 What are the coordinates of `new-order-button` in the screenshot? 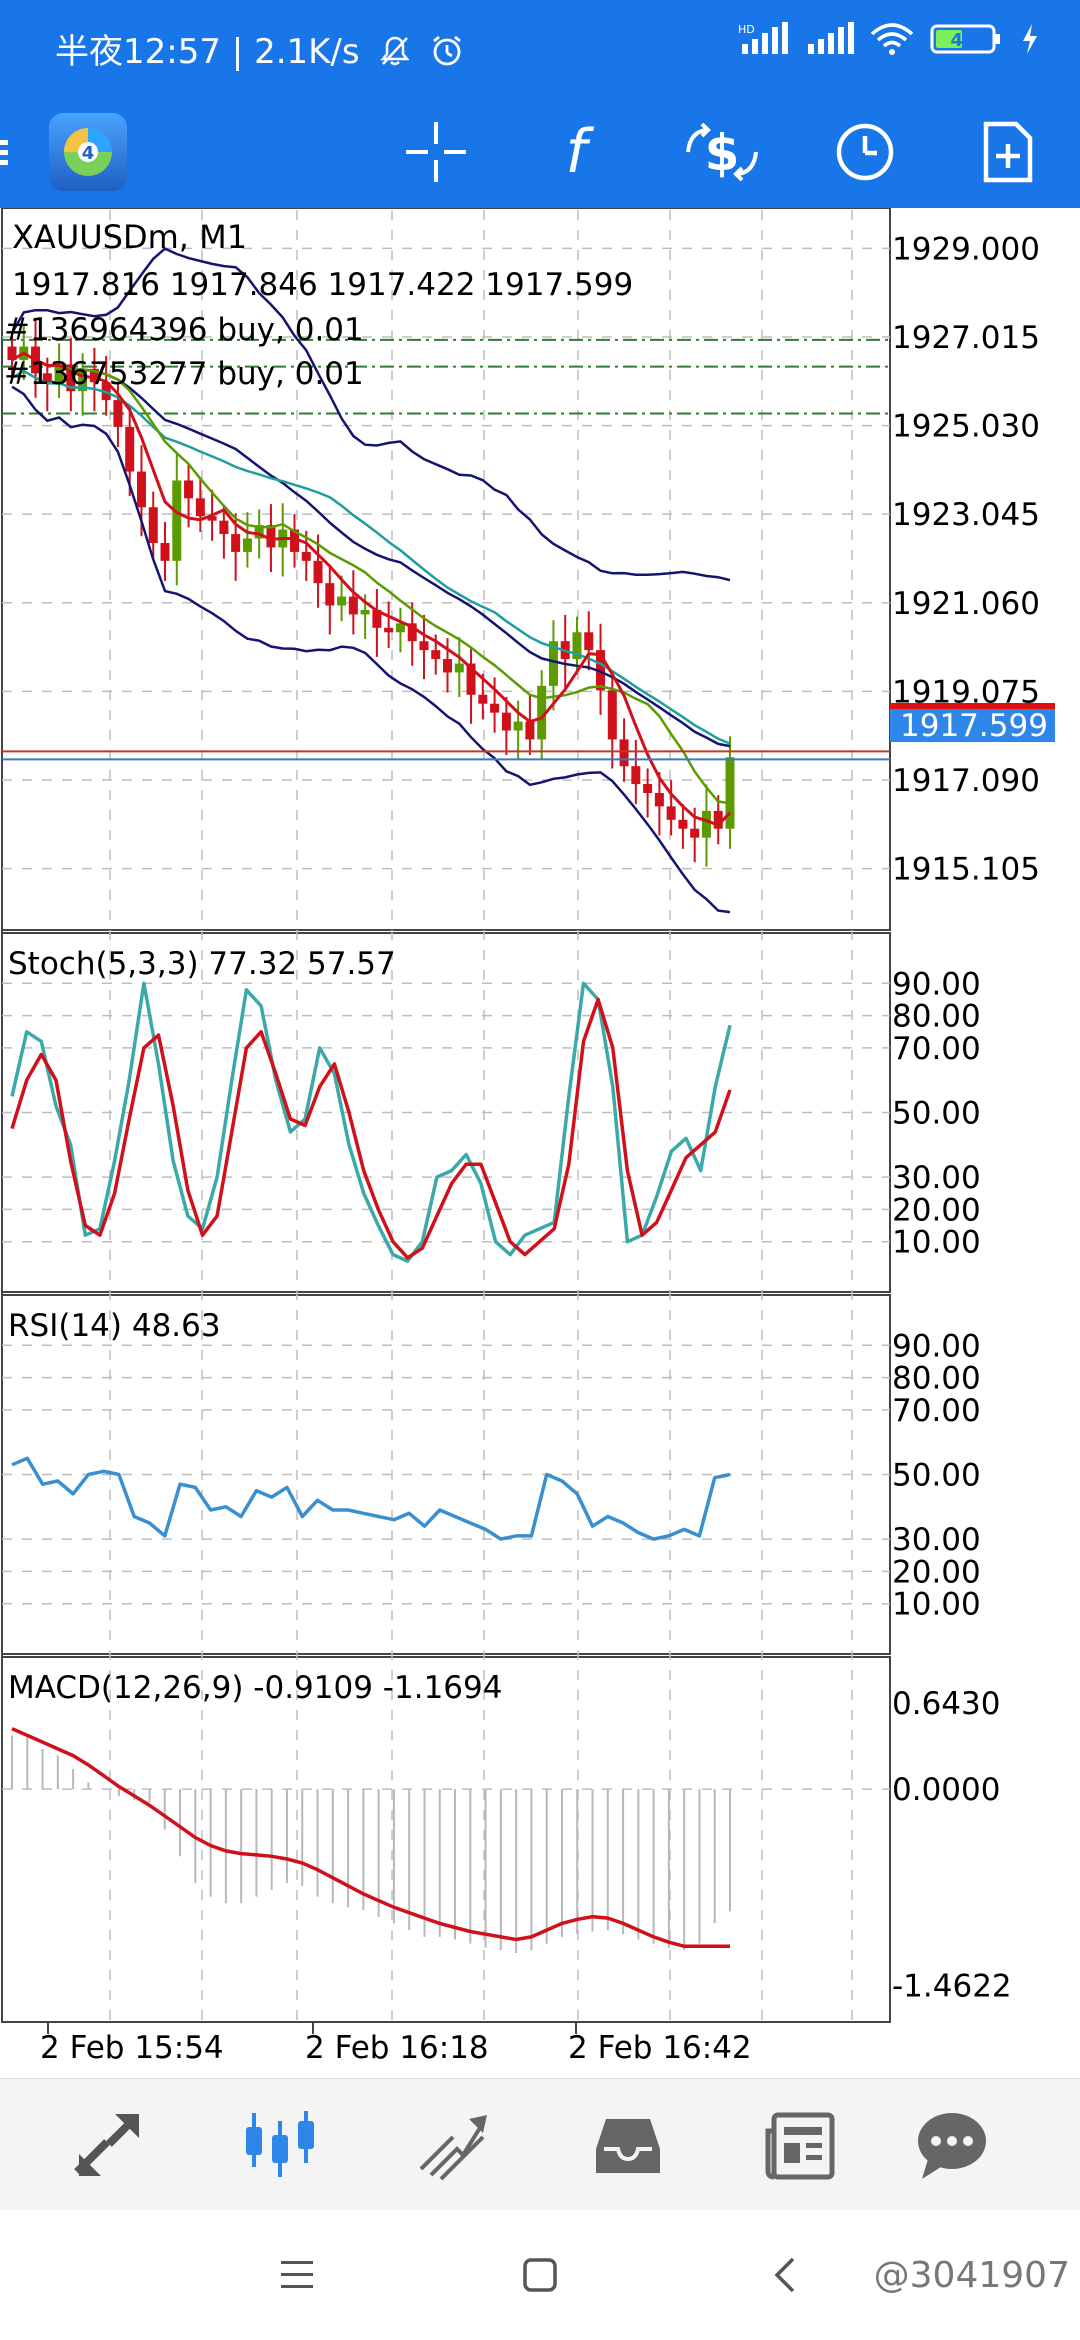 It's located at (1008, 151).